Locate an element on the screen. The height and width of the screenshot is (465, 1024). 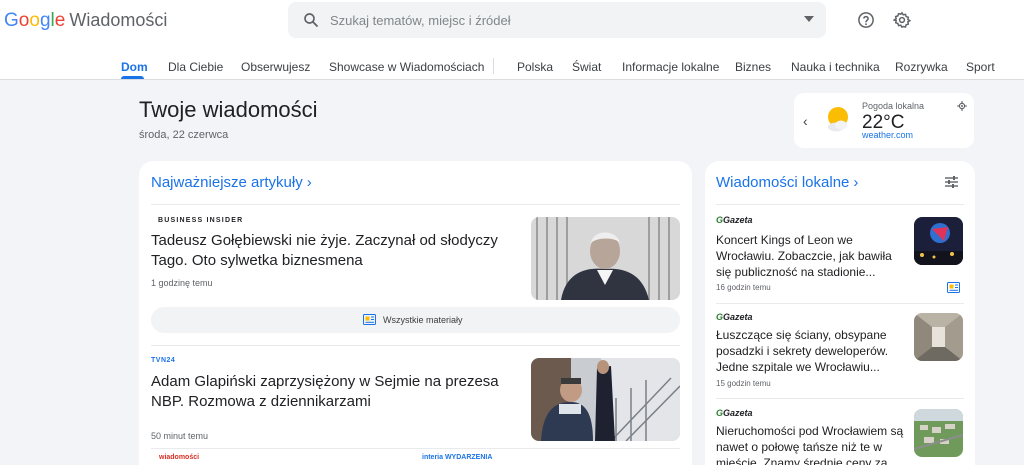
all-coverage-label: Wszystkie materiały is located at coordinates (423, 320).